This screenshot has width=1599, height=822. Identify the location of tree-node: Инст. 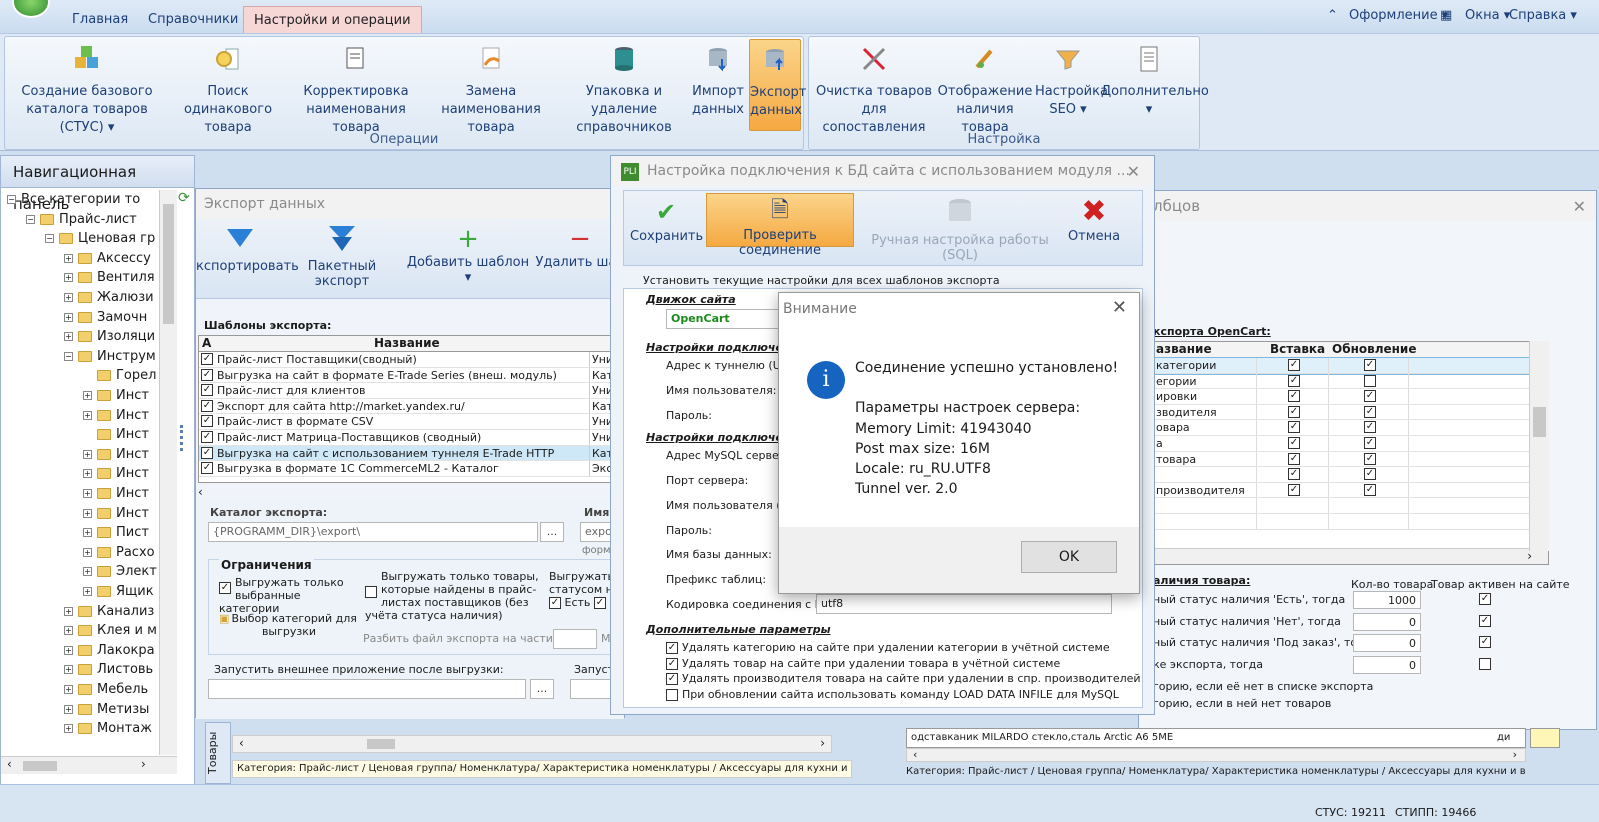
(116, 434).